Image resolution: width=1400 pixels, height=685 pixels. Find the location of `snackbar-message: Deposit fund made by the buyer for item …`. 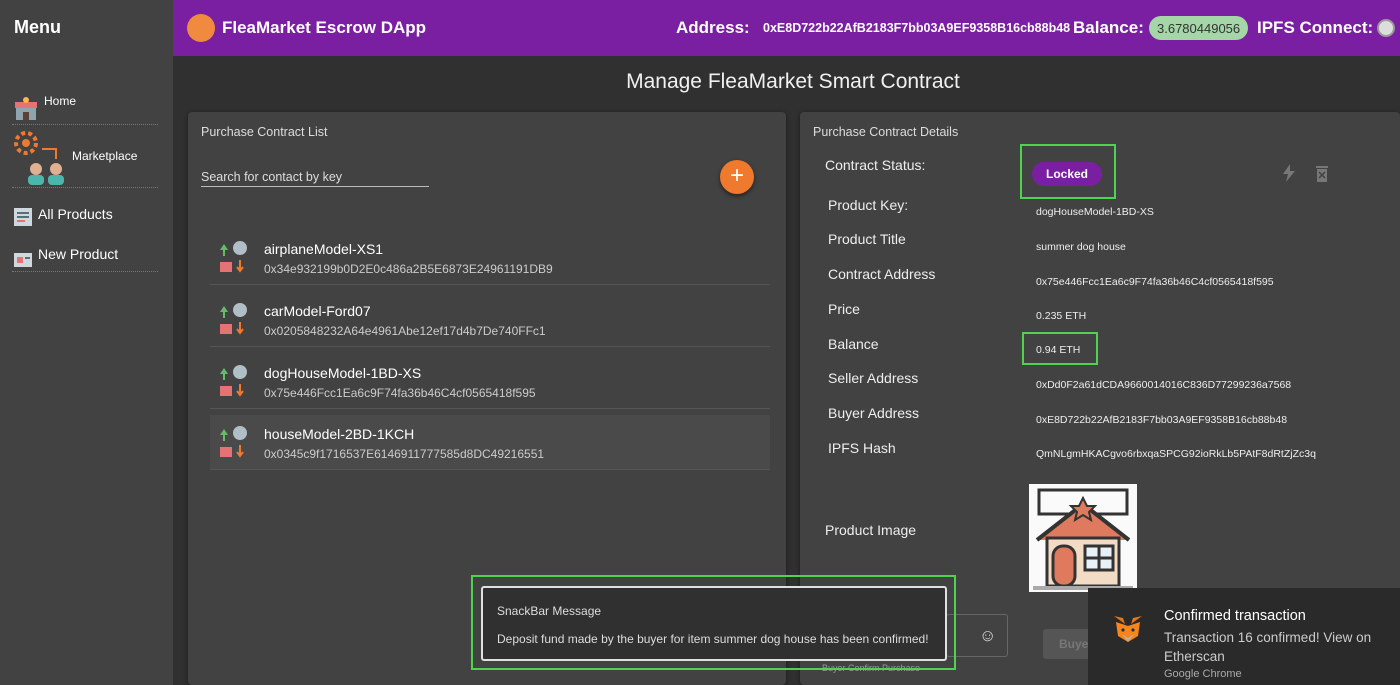

snackbar-message: Deposit fund made by the buyer for item … is located at coordinates (713, 639).